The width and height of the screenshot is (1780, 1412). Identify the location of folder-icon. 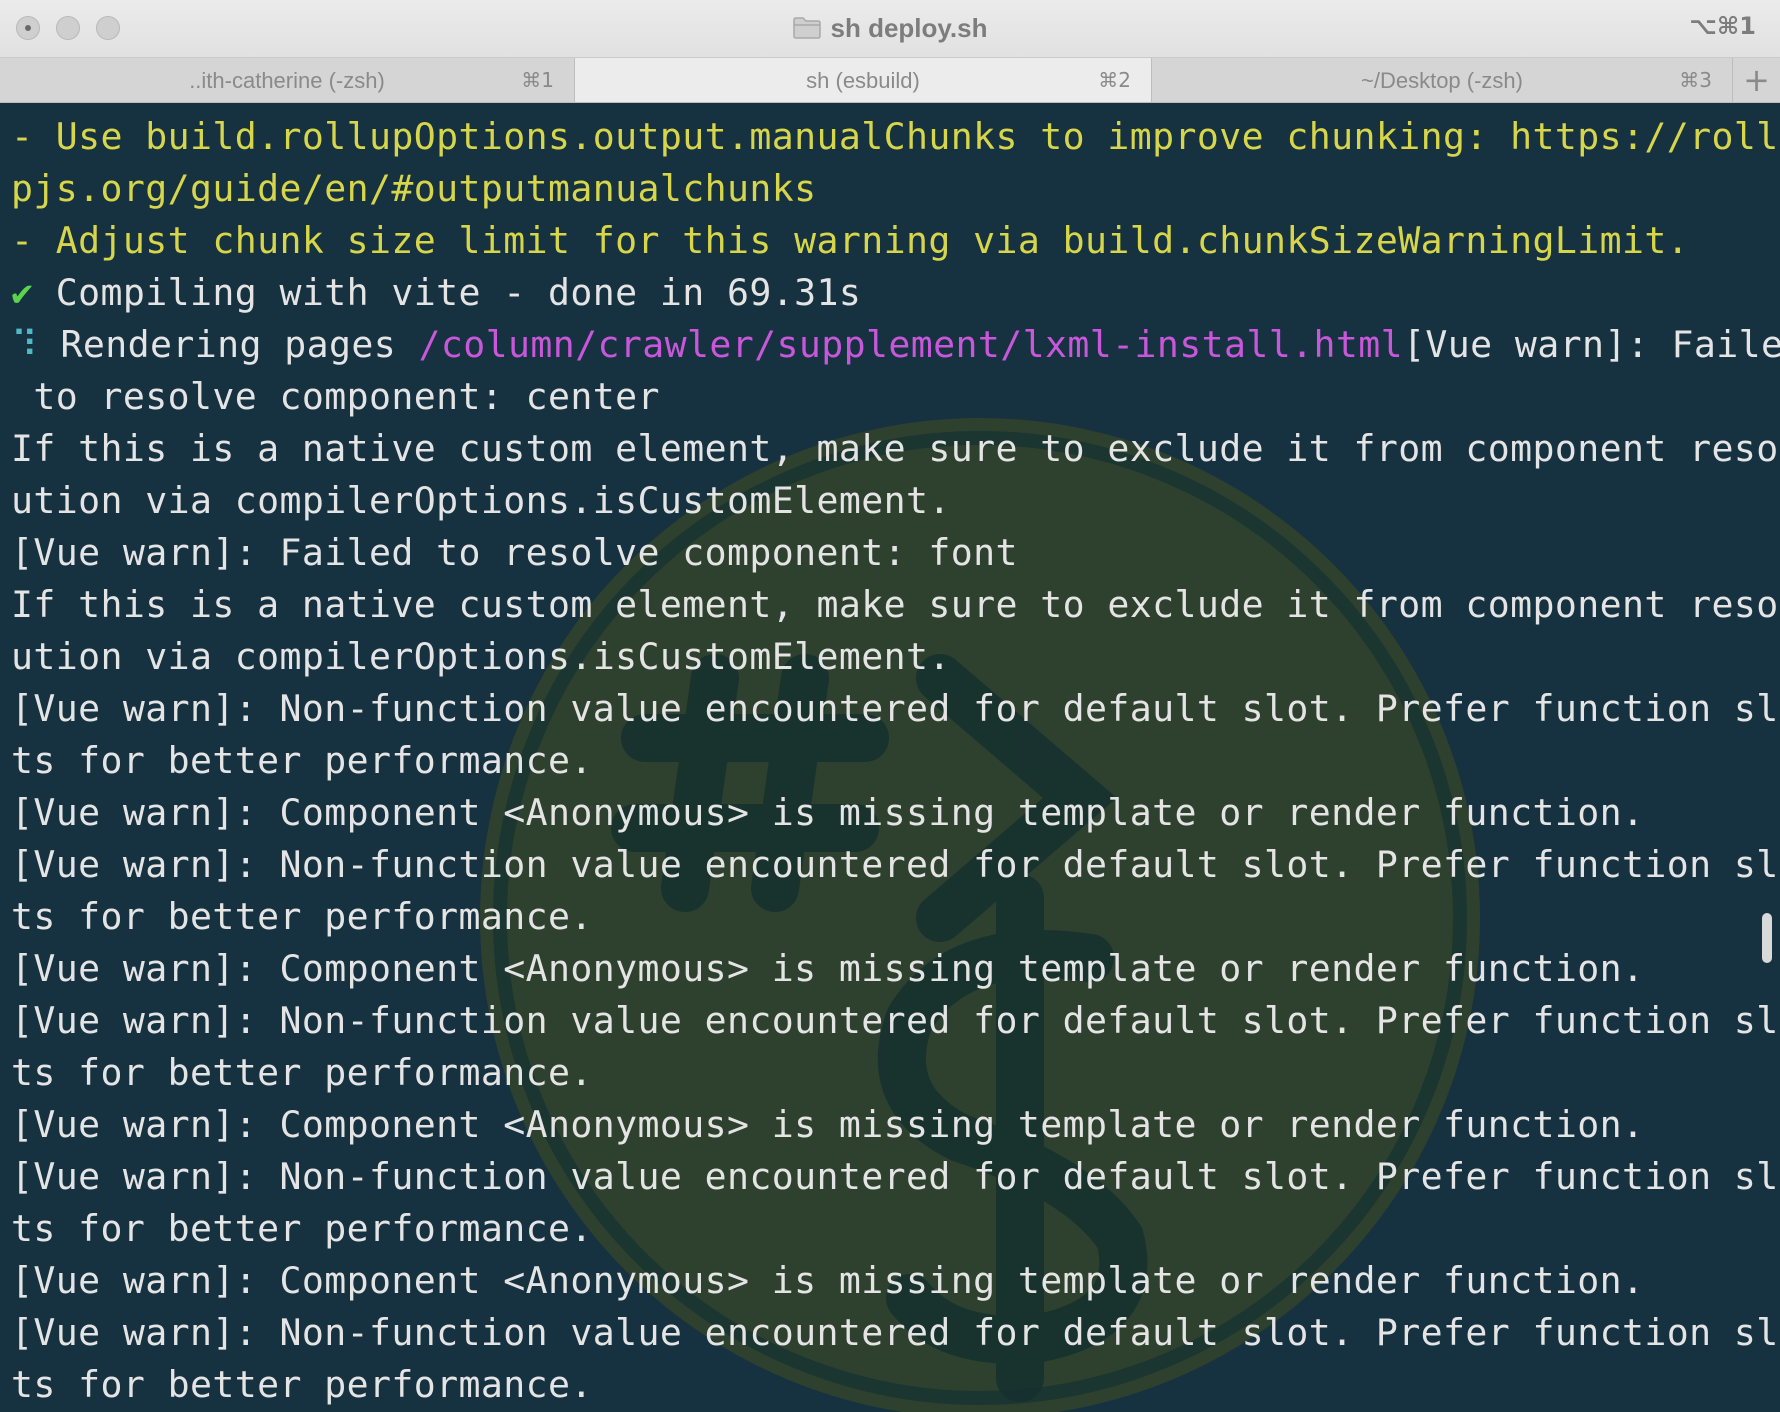
(806, 28).